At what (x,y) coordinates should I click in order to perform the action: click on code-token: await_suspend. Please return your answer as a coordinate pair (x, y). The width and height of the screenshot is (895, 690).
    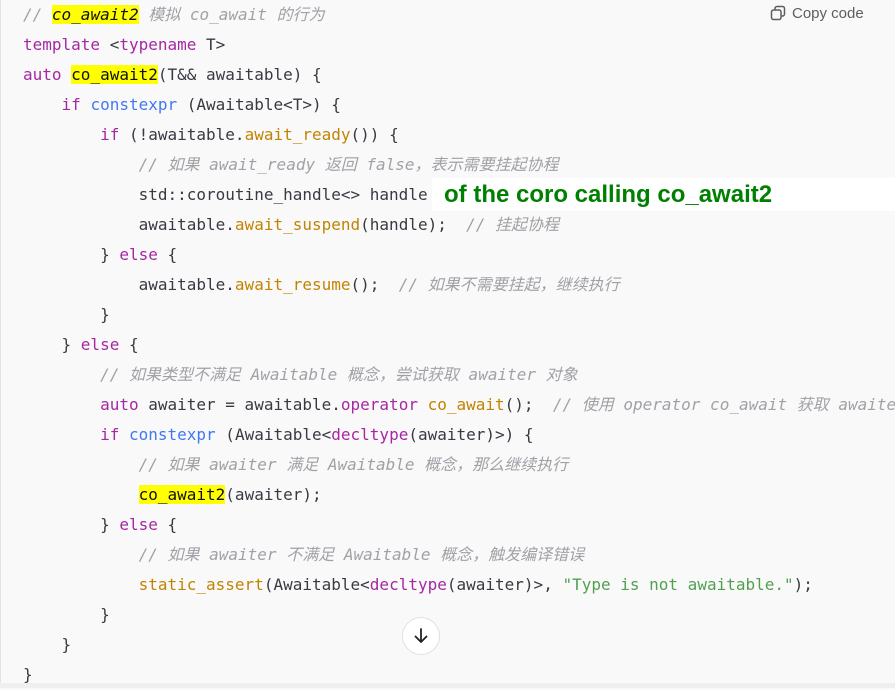
    Looking at the image, I should click on (297, 224).